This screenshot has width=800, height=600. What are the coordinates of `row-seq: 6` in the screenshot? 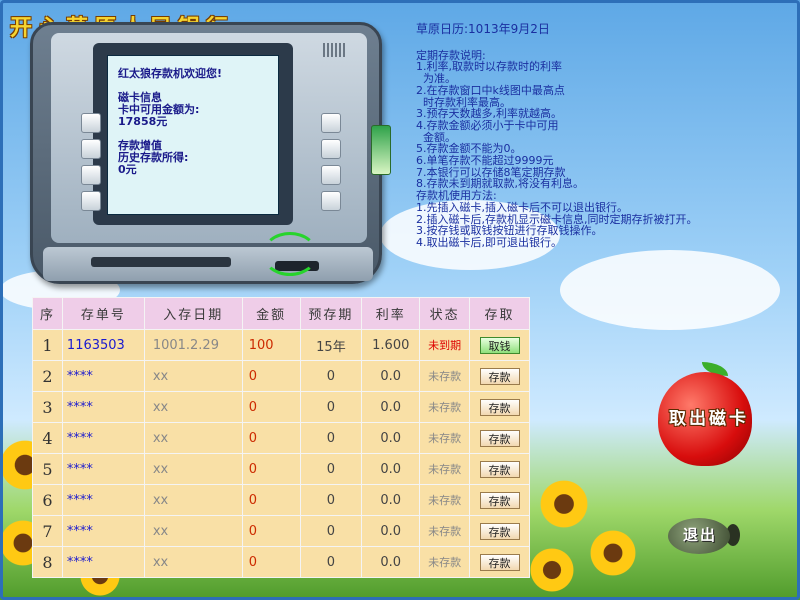 It's located at (47, 500).